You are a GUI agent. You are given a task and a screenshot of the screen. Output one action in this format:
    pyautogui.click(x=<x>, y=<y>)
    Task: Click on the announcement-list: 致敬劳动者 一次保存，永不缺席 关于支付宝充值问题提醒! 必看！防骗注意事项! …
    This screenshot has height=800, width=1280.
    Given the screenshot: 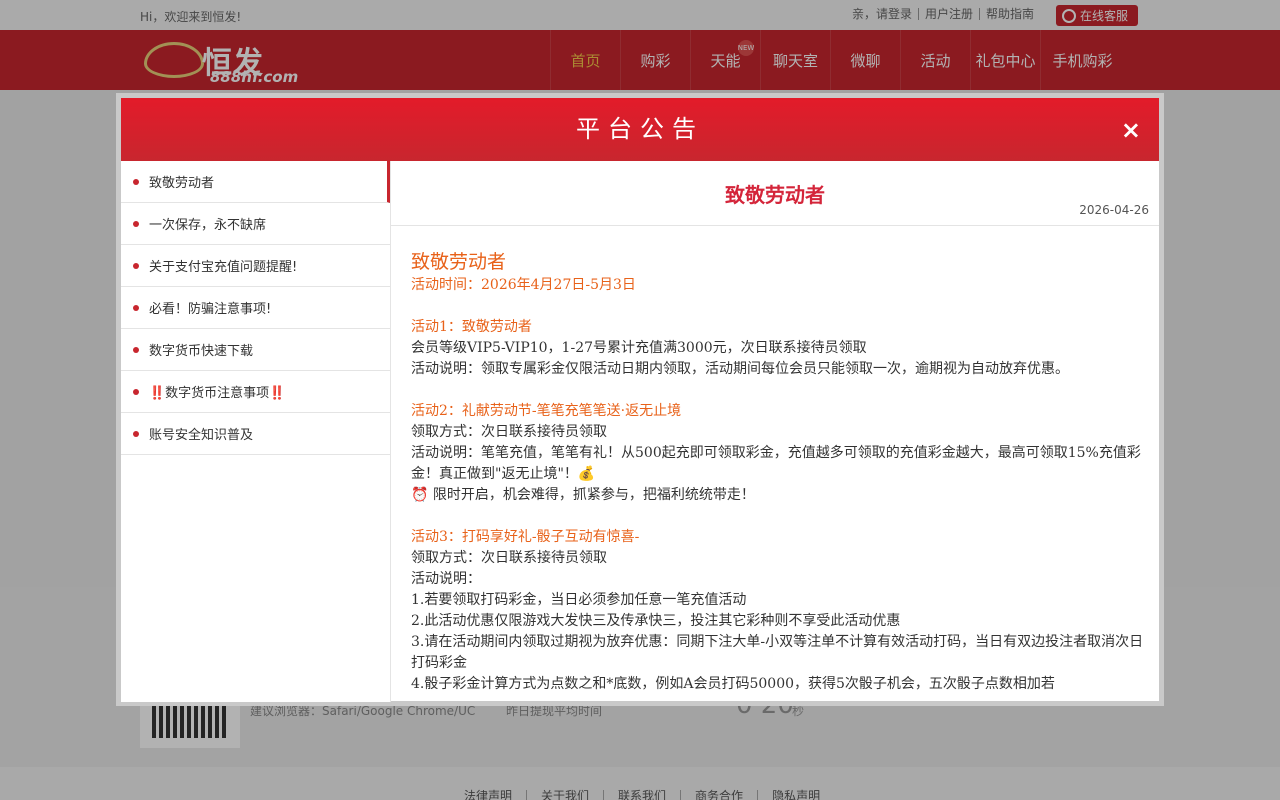 What is the action you would take?
    pyautogui.click(x=256, y=431)
    